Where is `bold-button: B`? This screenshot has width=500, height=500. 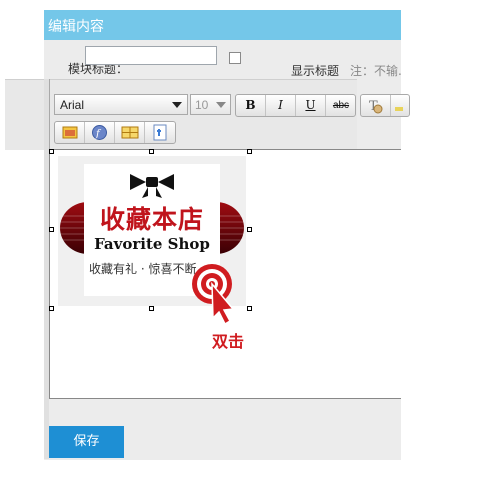
bold-button: B is located at coordinates (251, 105).